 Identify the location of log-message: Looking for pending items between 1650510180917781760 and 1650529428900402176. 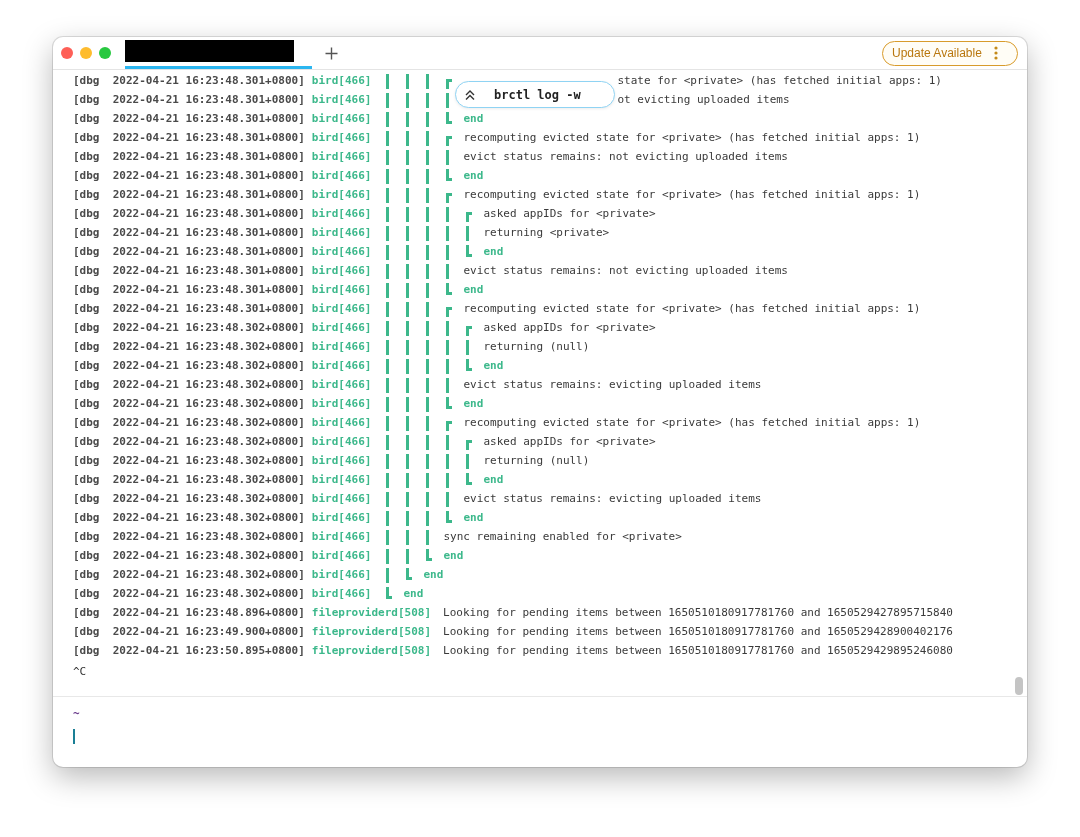
(698, 631).